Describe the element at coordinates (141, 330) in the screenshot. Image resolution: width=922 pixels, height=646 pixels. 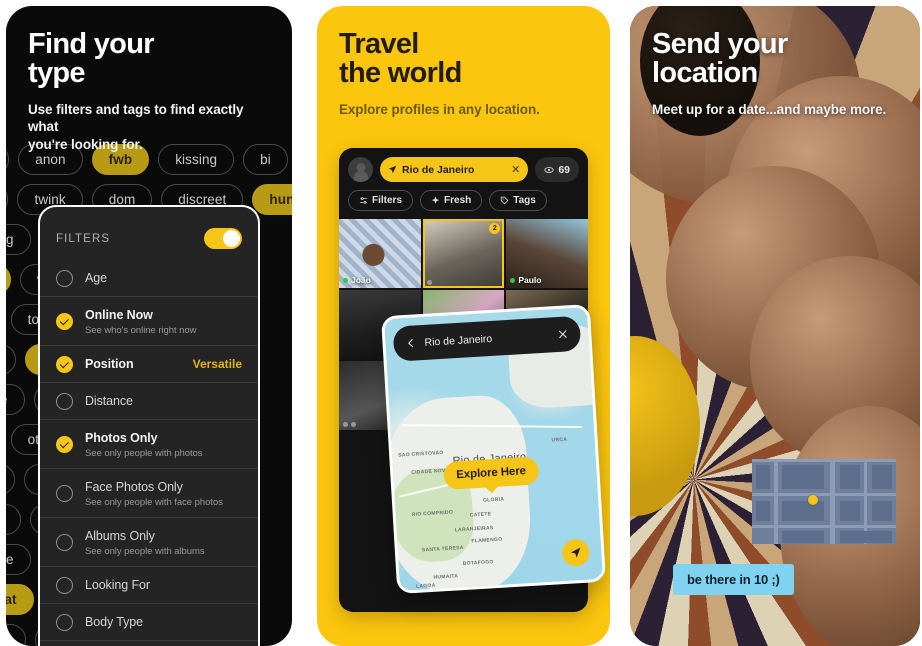
I see `filter-desc: See who's online right now` at that location.